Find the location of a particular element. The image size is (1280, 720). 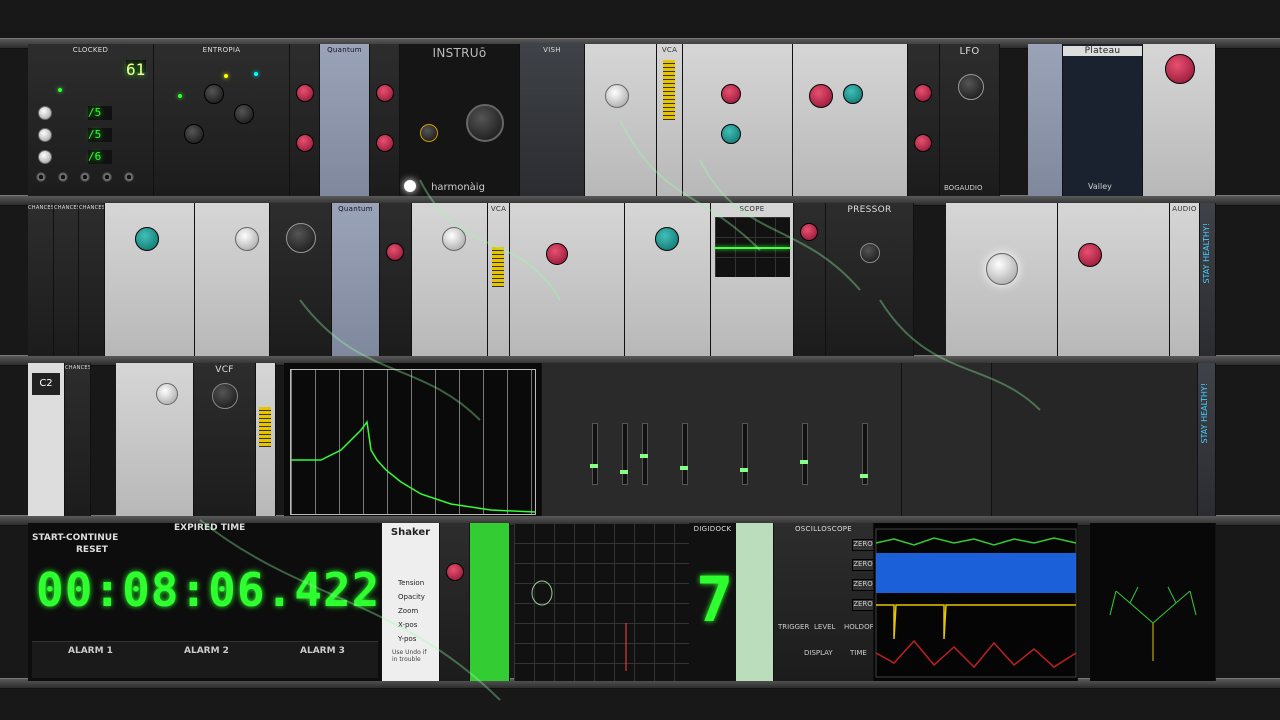

matrix-mixer-module is located at coordinates (1095, 439).